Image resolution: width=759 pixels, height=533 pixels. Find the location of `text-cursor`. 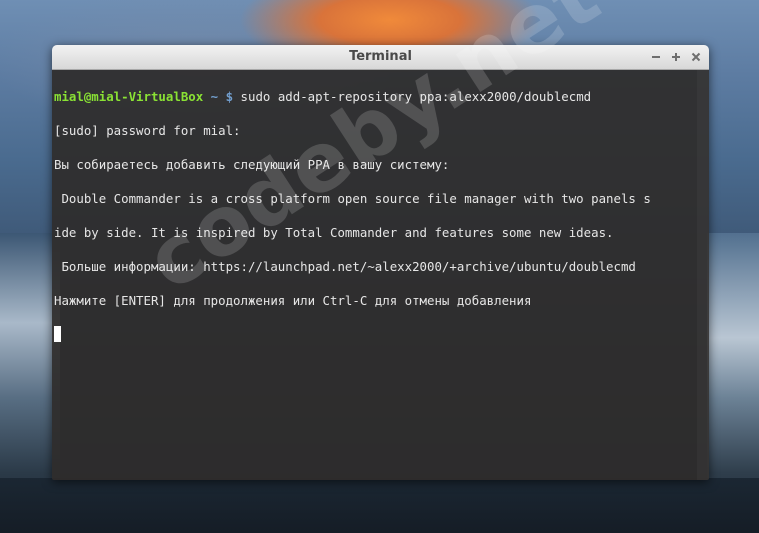

text-cursor is located at coordinates (57, 334).